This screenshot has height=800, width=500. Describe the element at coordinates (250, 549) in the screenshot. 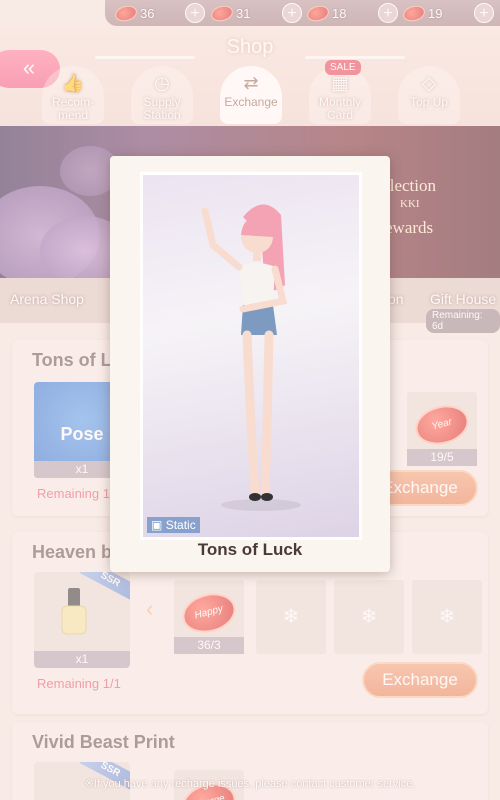

I see `popup-title: Tons of Luck` at that location.